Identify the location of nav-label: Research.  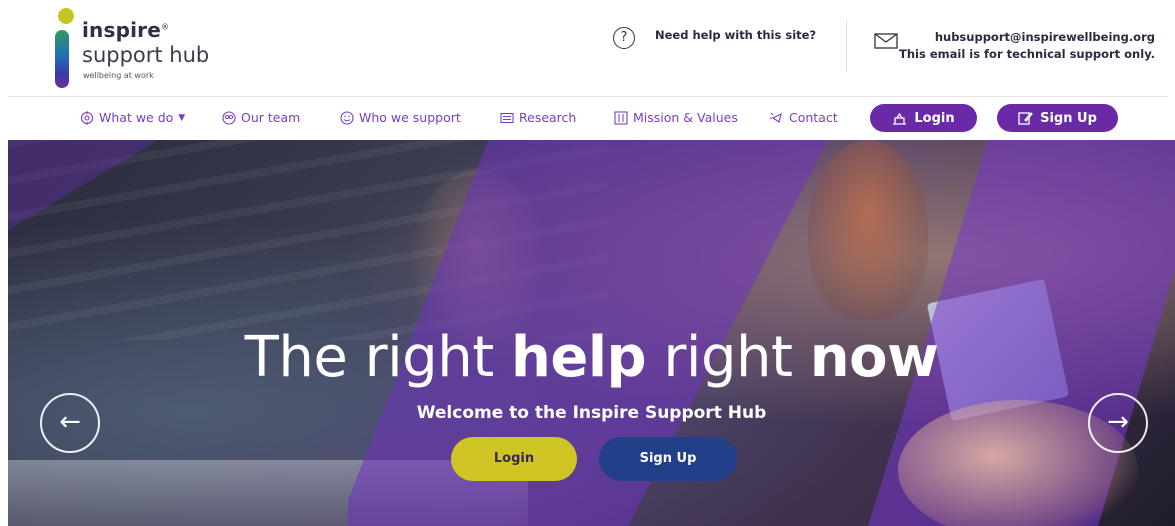
(548, 117).